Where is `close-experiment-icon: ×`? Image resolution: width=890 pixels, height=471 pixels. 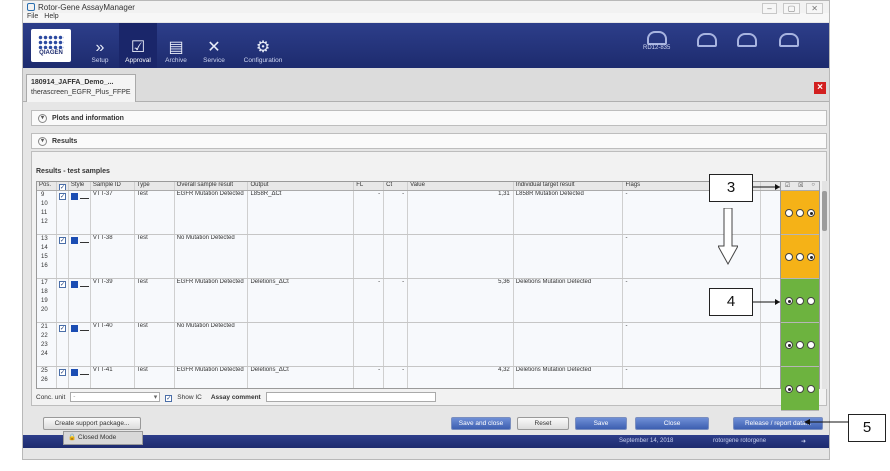
close-experiment-icon: × is located at coordinates (820, 88).